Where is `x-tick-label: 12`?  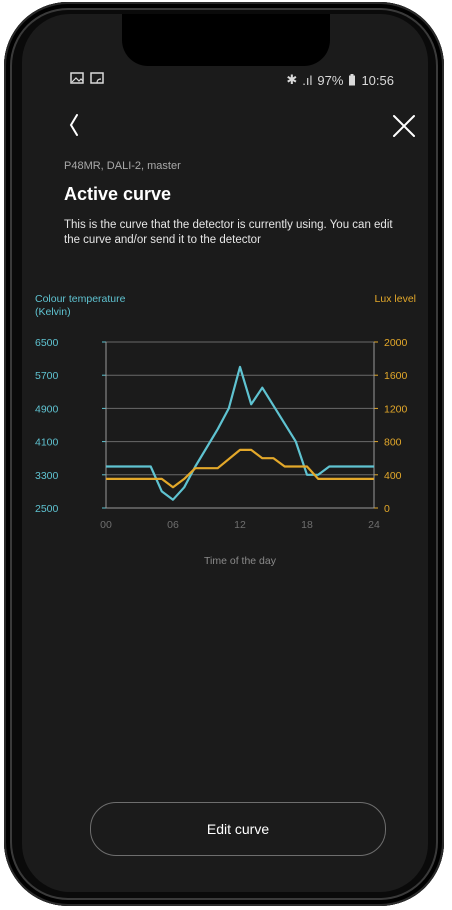 x-tick-label: 12 is located at coordinates (240, 525).